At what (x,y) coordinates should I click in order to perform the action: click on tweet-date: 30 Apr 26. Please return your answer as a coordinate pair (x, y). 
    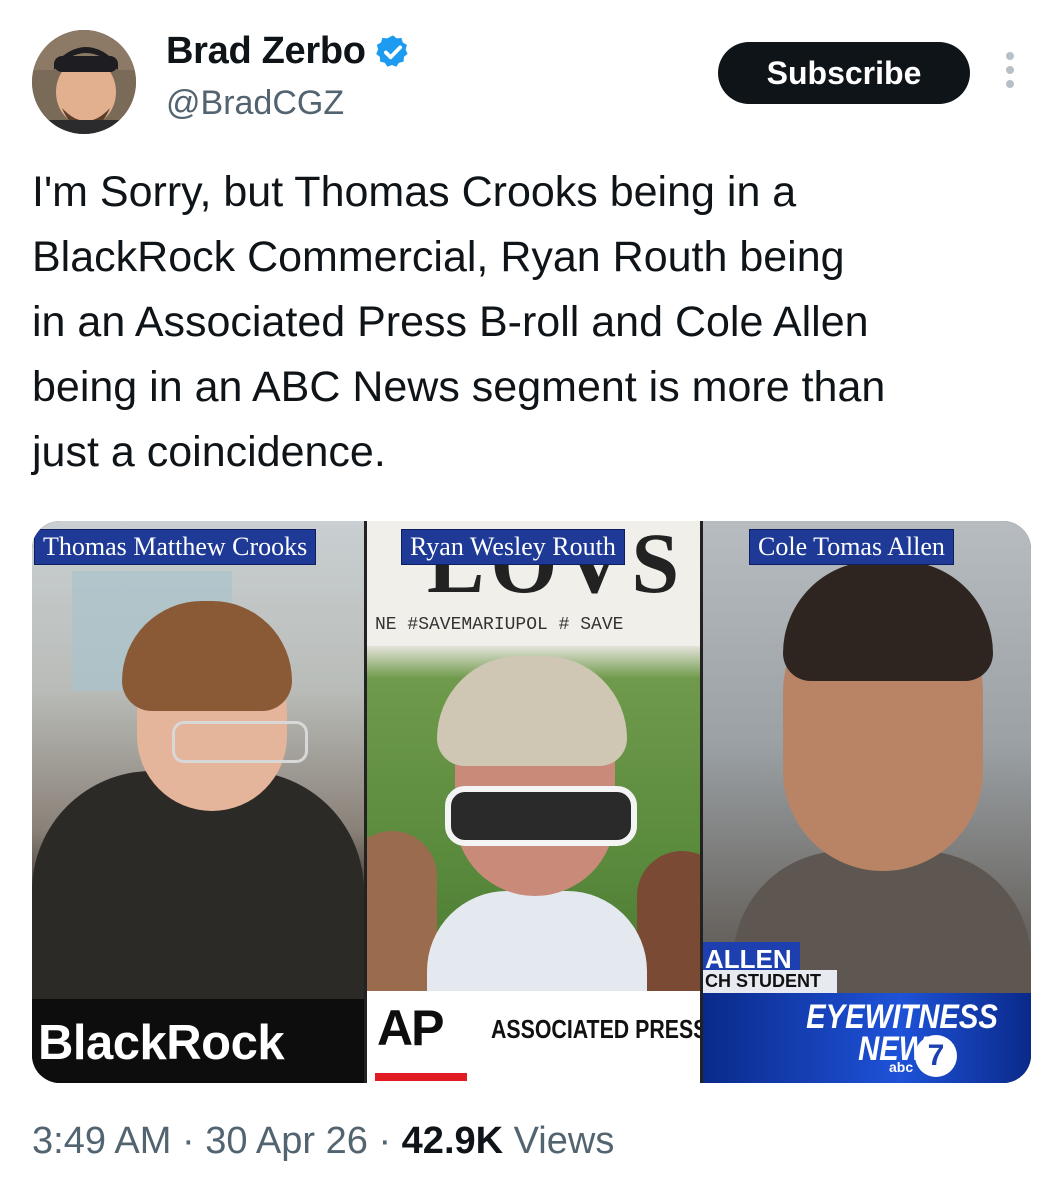
    Looking at the image, I should click on (286, 1141).